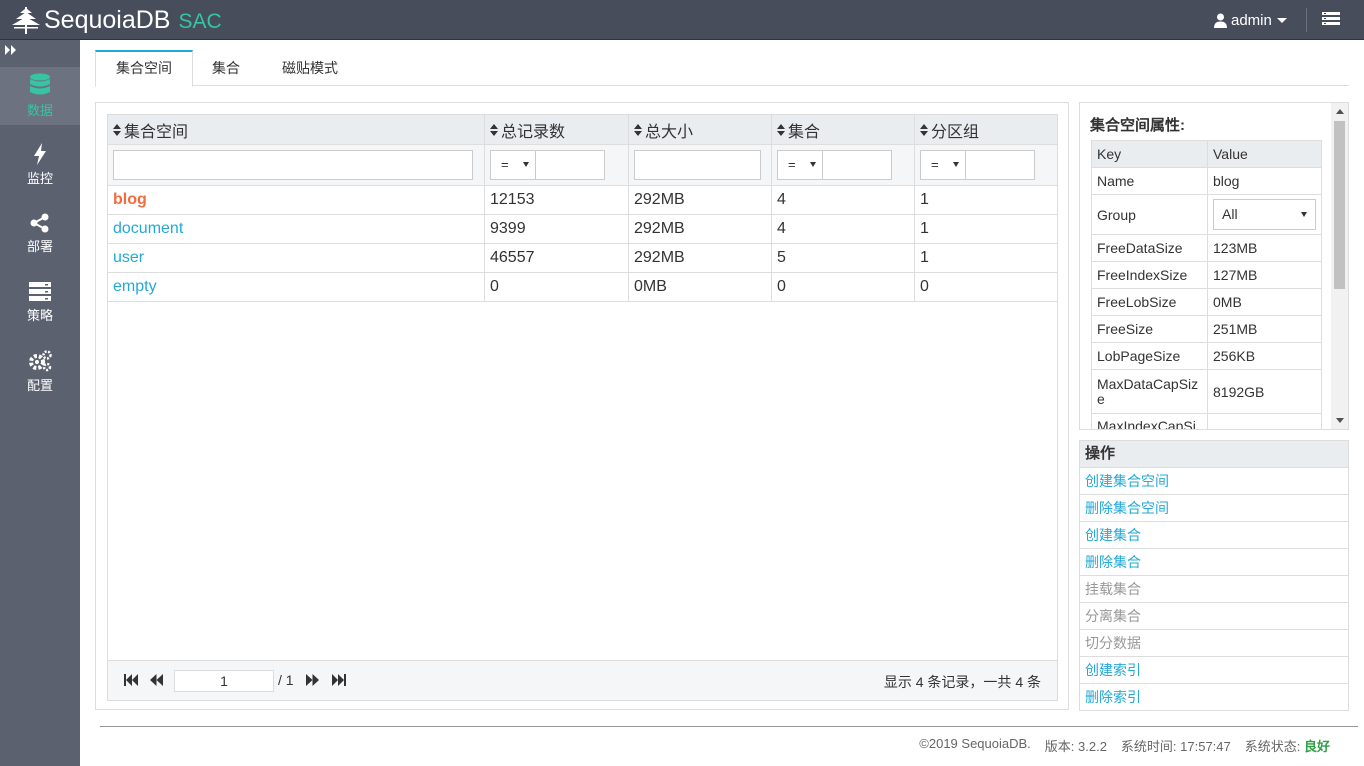 The height and width of the screenshot is (766, 1364). I want to click on property-row: MaxIndexCapSi, so click(1206, 421).